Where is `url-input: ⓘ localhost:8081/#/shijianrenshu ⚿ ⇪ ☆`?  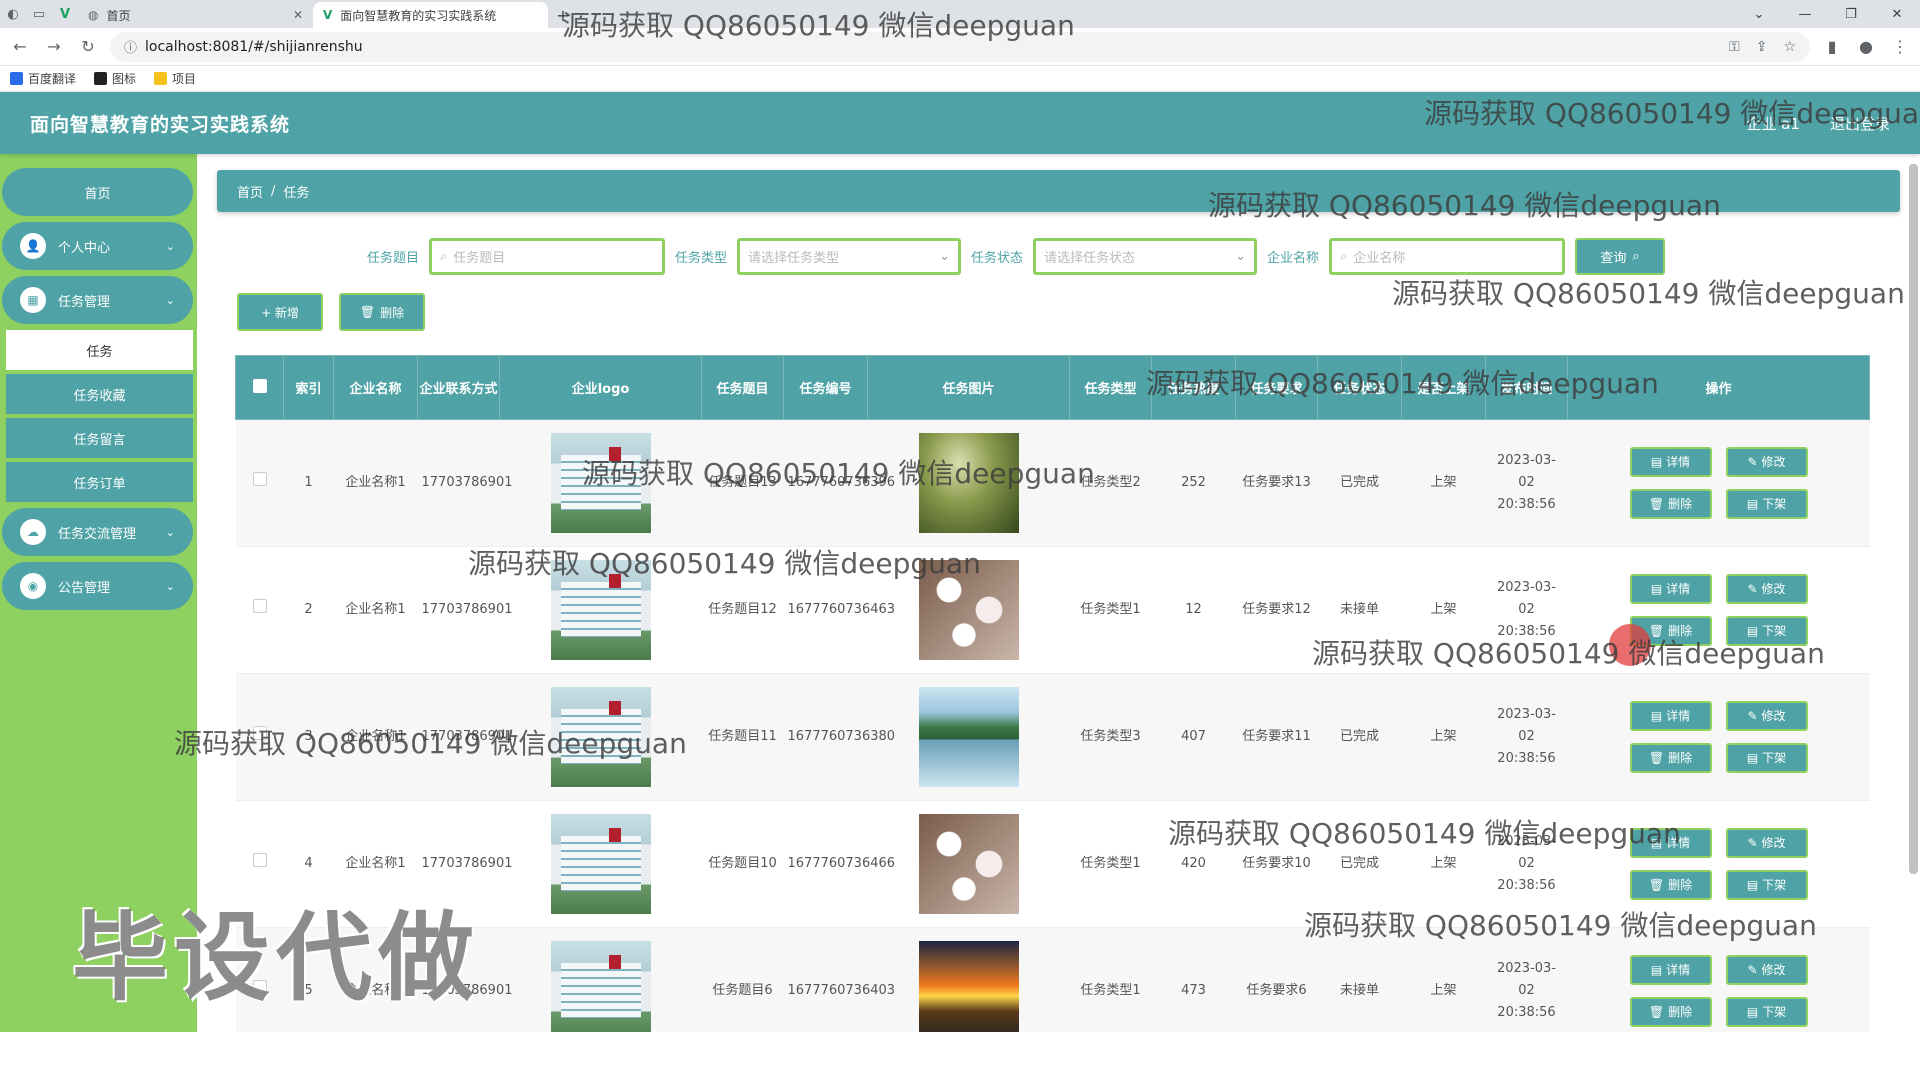
url-input: ⓘ localhost:8081/#/shijianrenshu ⚿ ⇪ ☆ is located at coordinates (960, 46).